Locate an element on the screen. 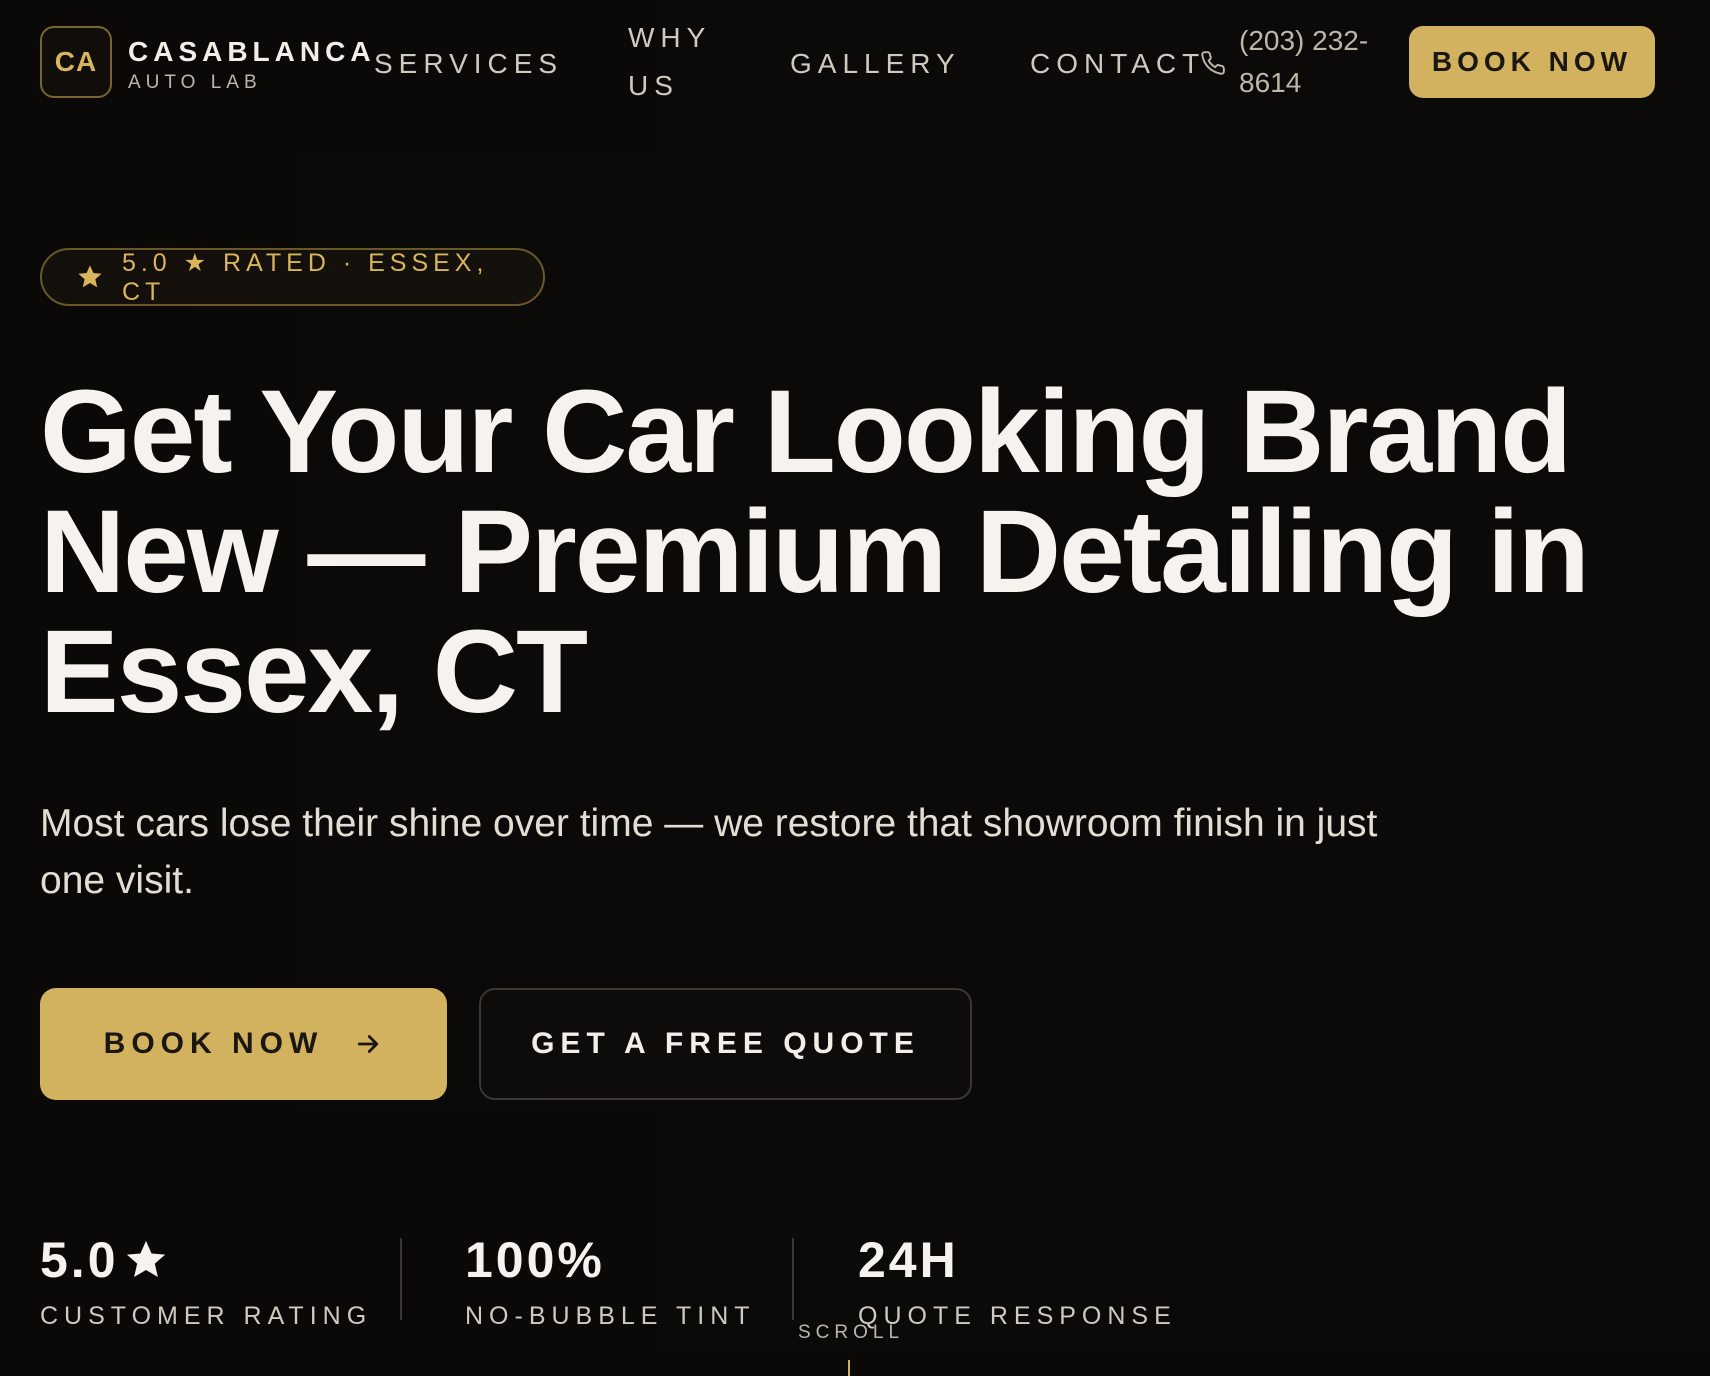 This screenshot has width=1710, height=1376. book-now-button: BOOK NOW is located at coordinates (243, 1044).